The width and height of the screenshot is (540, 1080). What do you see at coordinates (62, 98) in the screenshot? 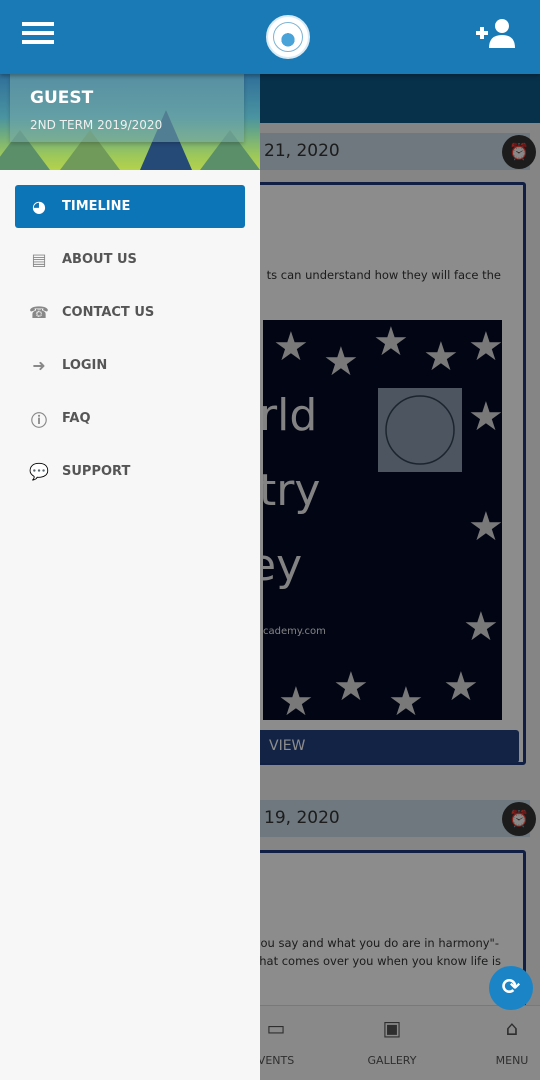
I see `user-name: GUEST` at bounding box center [62, 98].